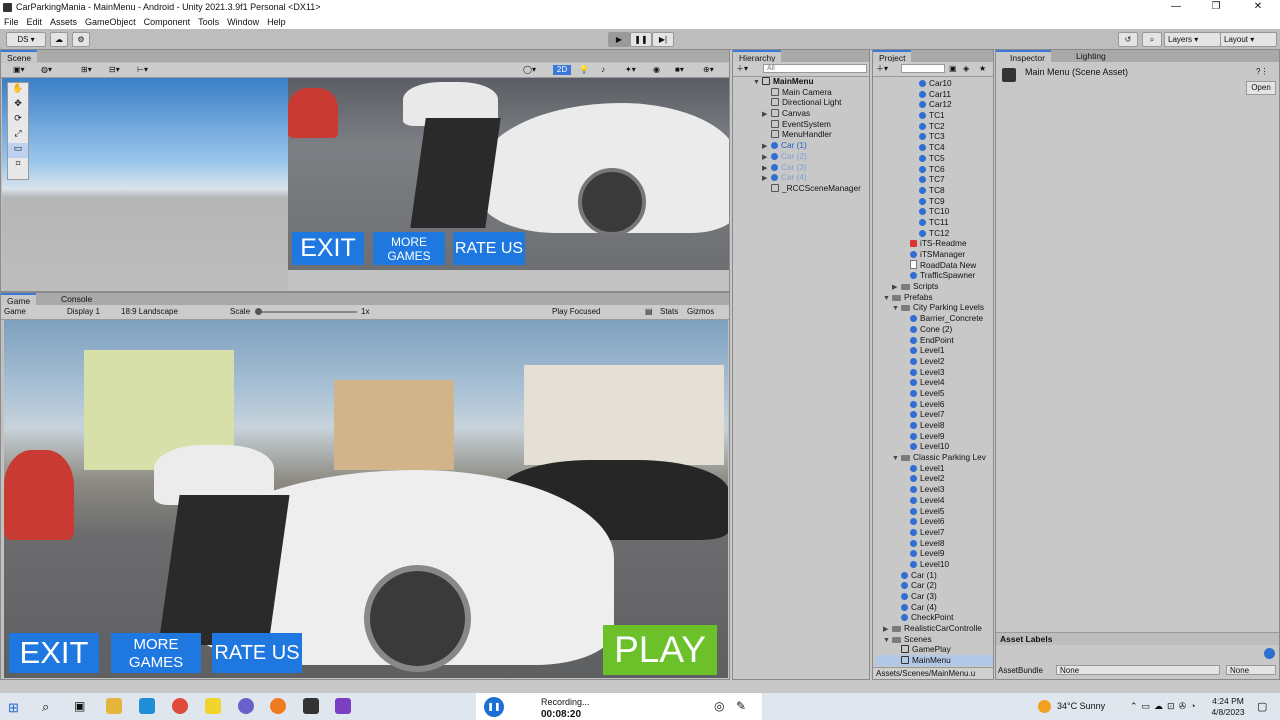 This screenshot has width=1280, height=720. I want to click on hierarchy-item: Main Camera, so click(807, 92).